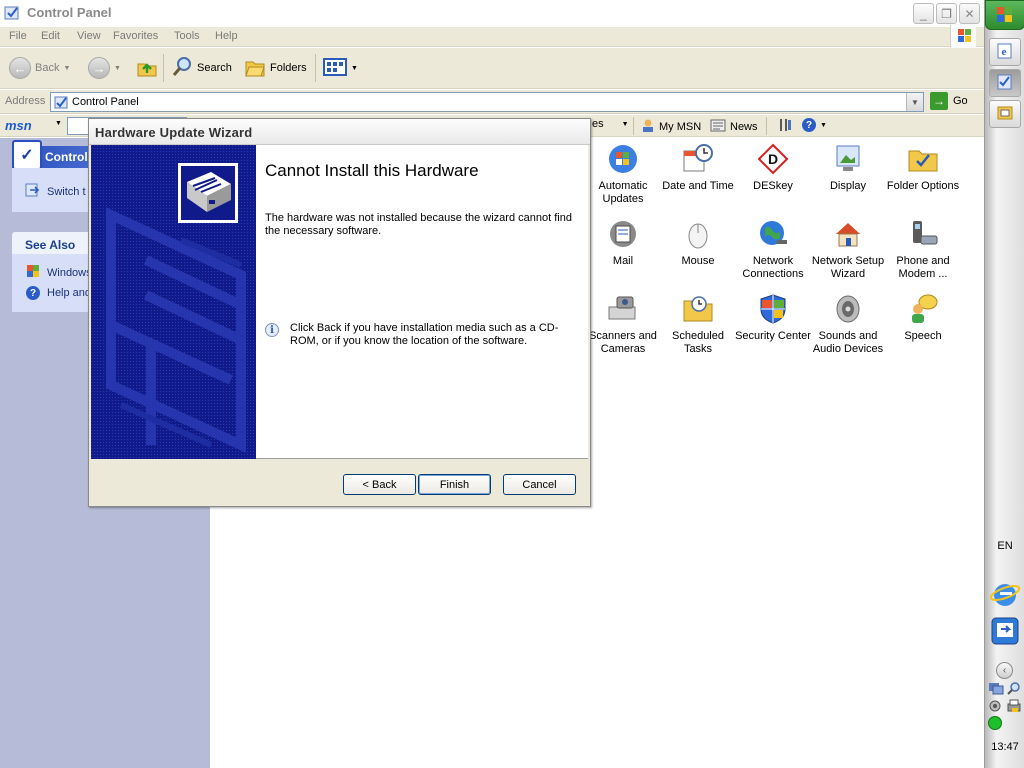 This screenshot has width=1024, height=768. Describe the element at coordinates (1014, 689) in the screenshot. I see `search-tray-icon` at that location.